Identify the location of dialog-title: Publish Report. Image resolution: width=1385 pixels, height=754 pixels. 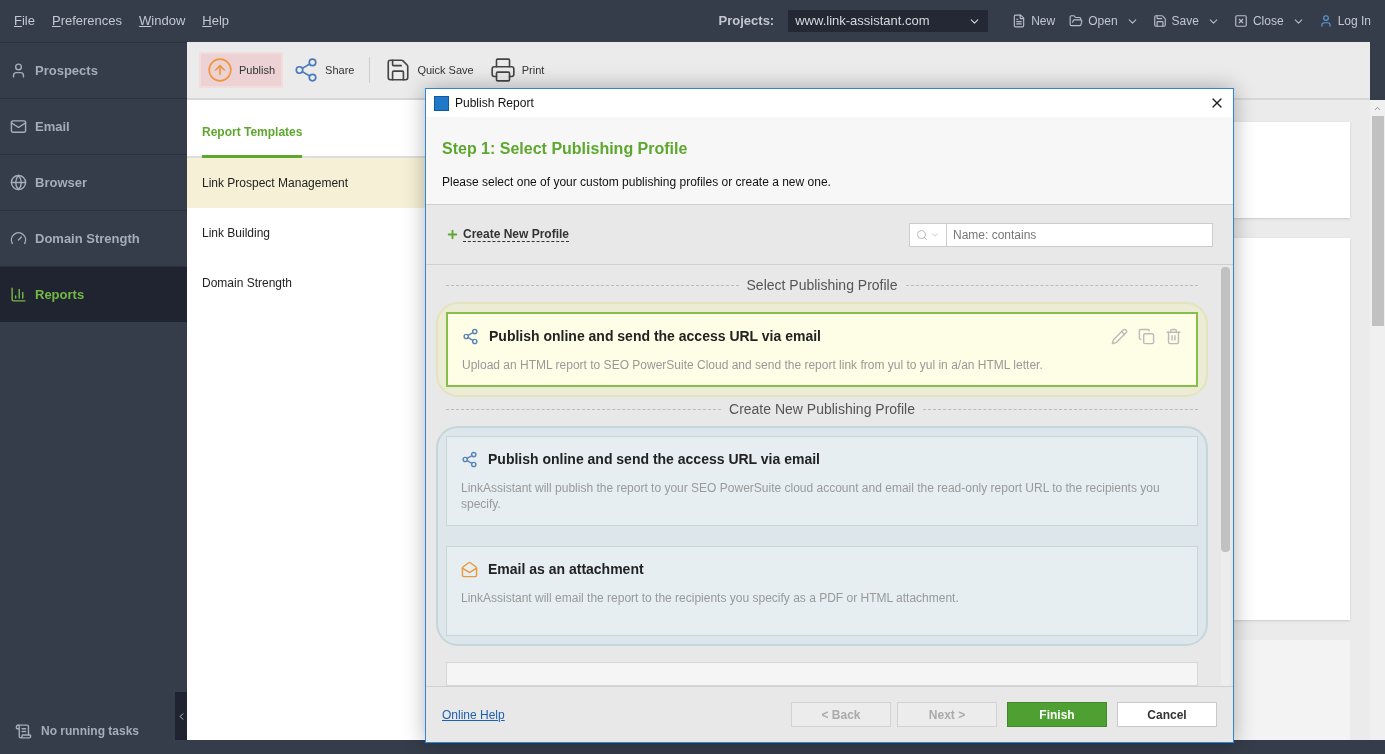
(494, 103).